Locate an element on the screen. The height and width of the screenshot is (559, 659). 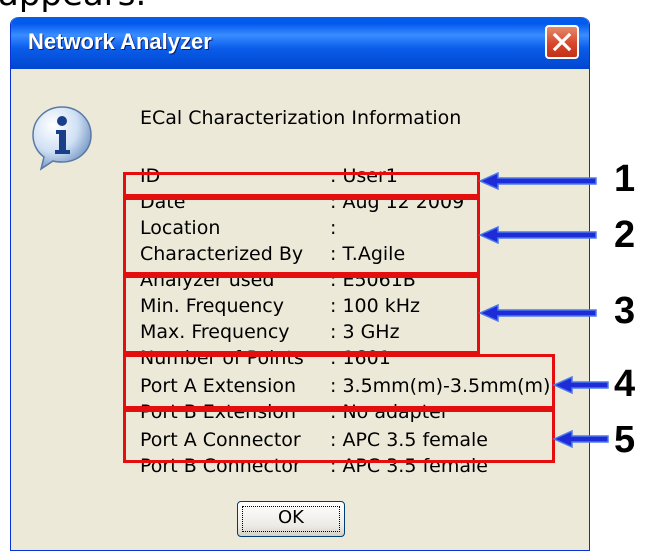
close-icon is located at coordinates (562, 42).